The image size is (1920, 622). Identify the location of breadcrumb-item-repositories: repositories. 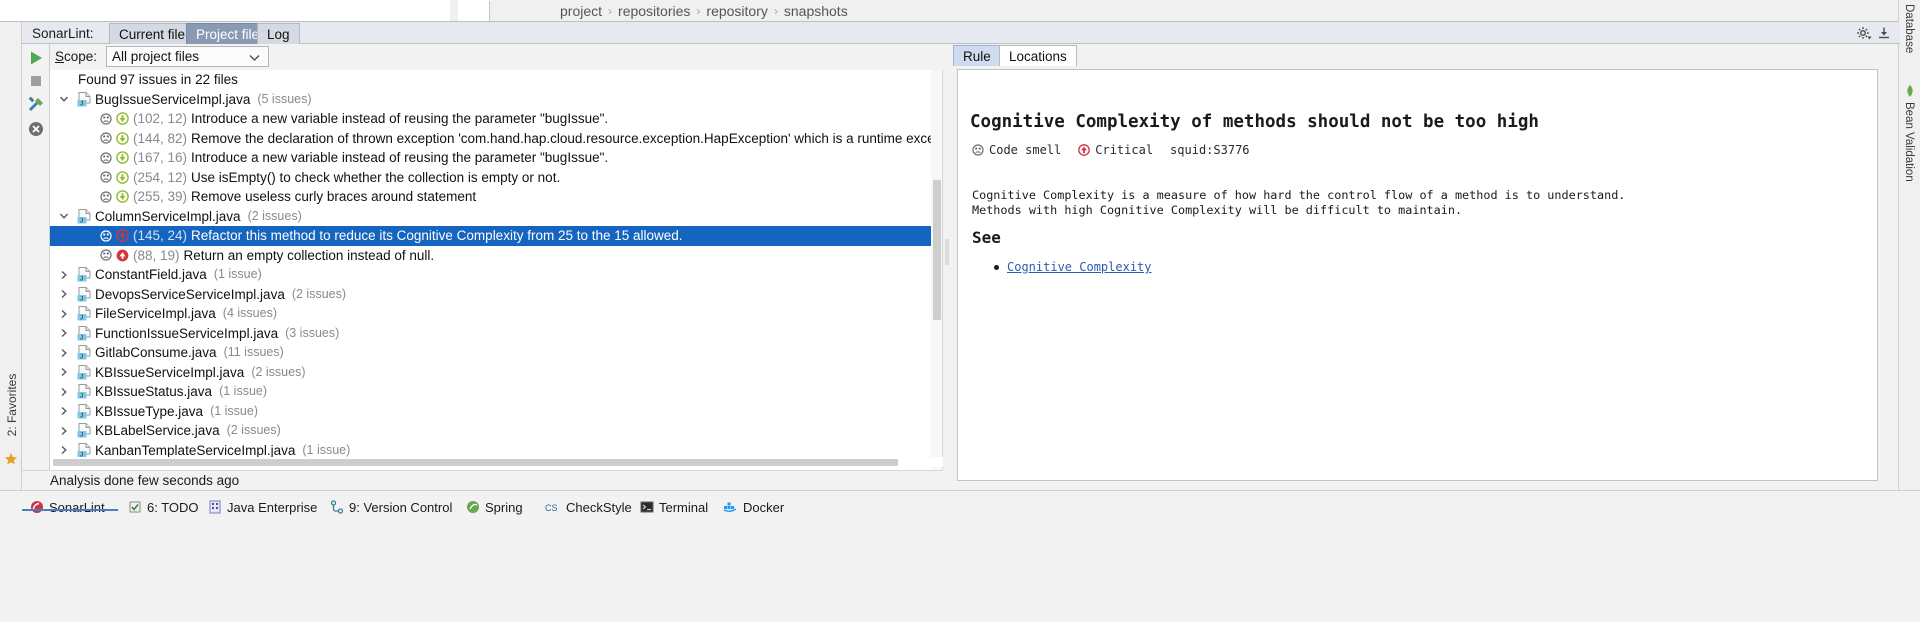
(654, 11).